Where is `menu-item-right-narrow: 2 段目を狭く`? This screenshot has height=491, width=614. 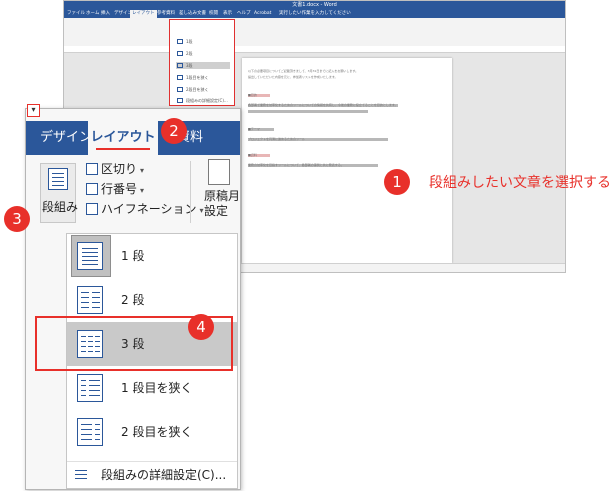
menu-item-right-narrow: 2 段目を狭く is located at coordinates (152, 432).